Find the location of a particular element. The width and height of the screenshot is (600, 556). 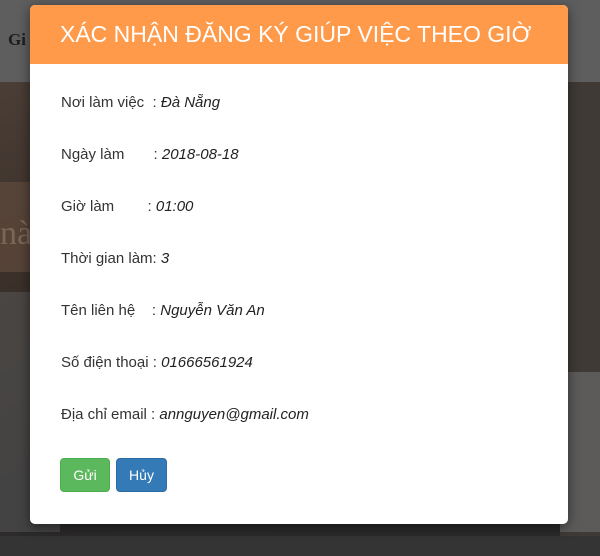

cancel-button: Hủy is located at coordinates (141, 475).